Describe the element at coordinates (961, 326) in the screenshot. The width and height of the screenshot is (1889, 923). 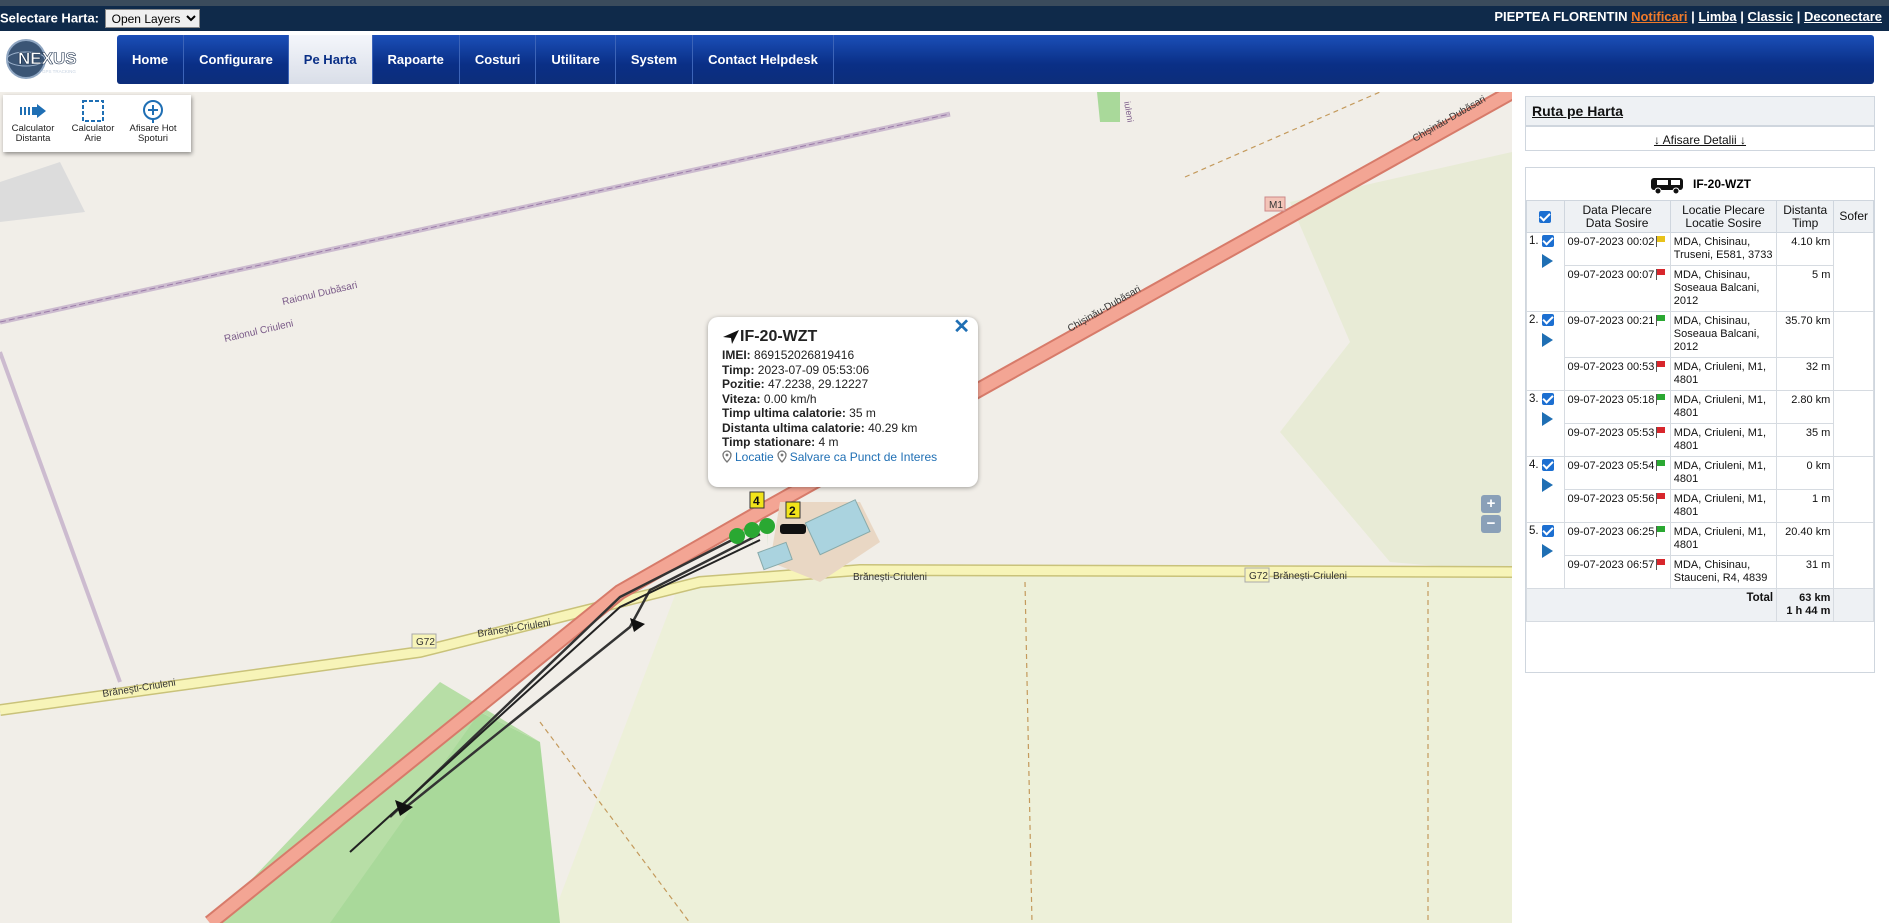
I see `close-icon: ✕` at that location.